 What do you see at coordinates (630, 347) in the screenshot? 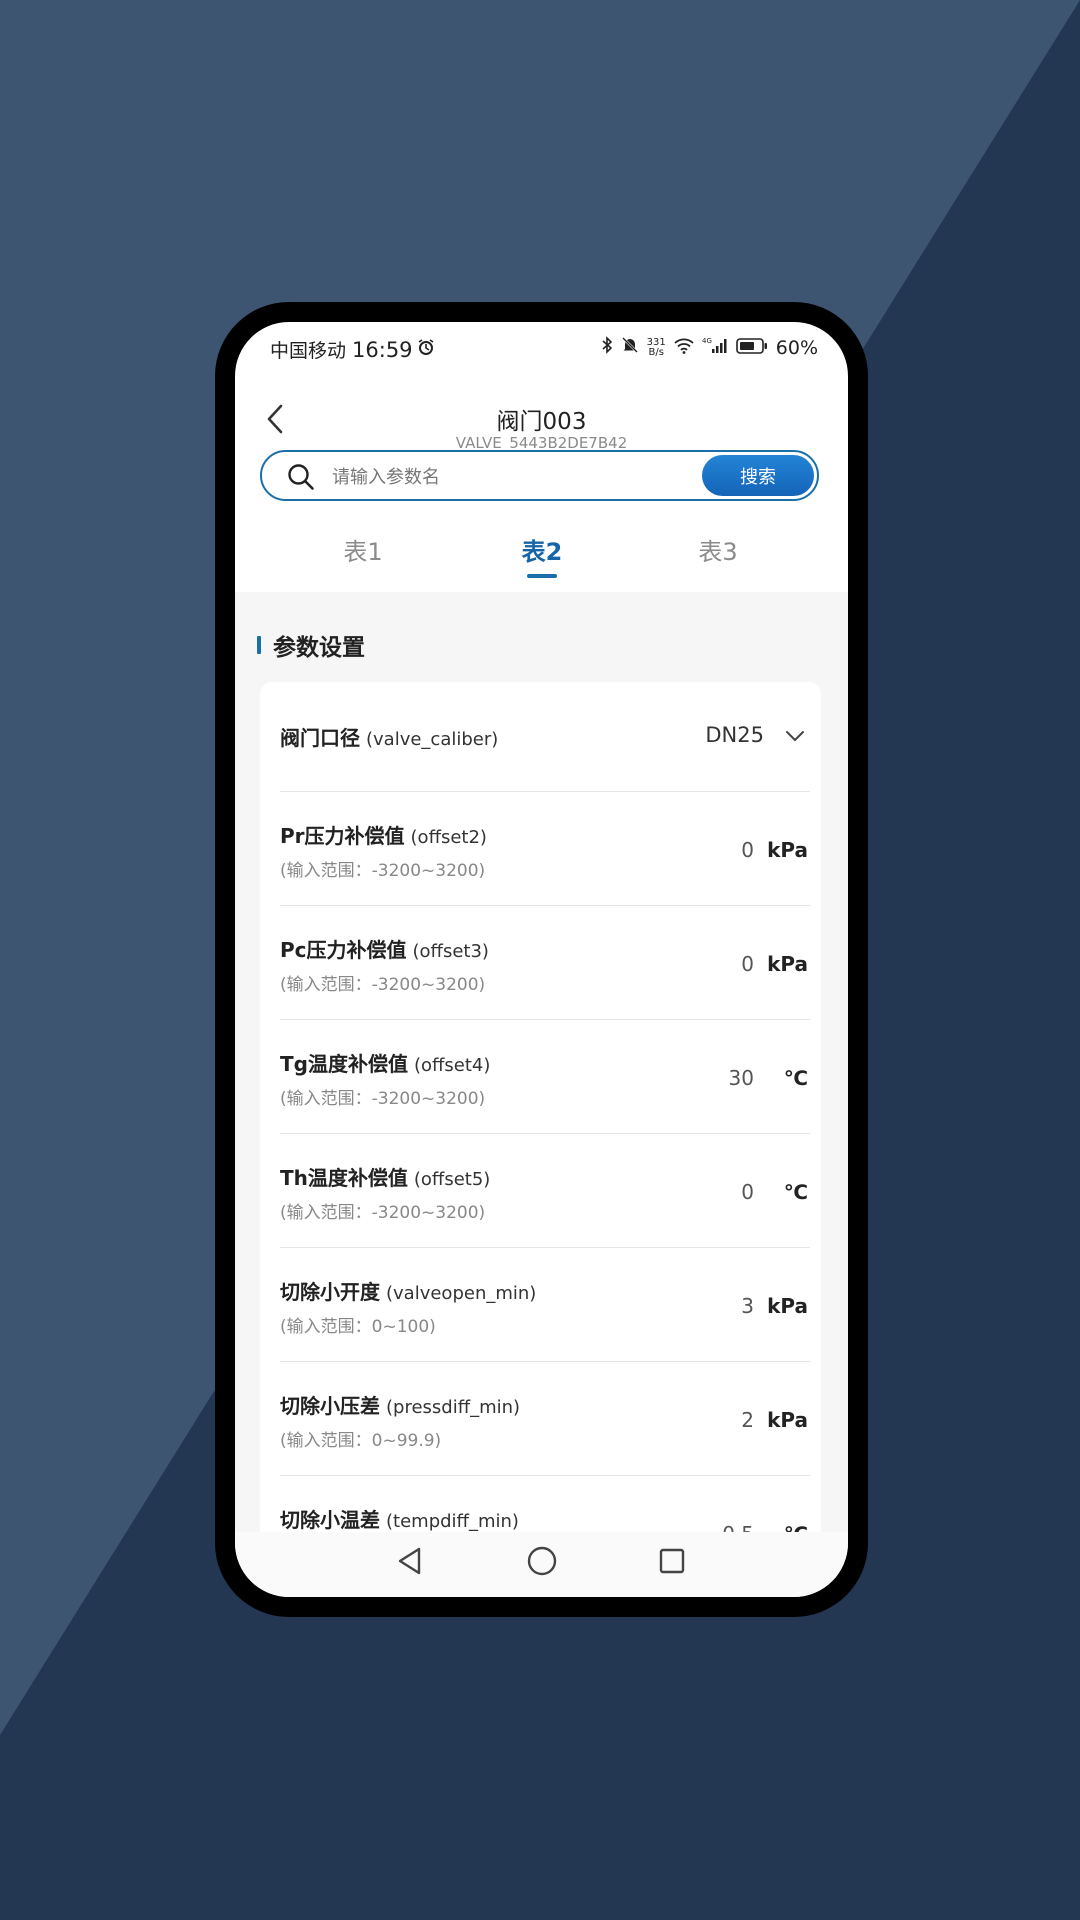
I see `mute-bell-icon` at bounding box center [630, 347].